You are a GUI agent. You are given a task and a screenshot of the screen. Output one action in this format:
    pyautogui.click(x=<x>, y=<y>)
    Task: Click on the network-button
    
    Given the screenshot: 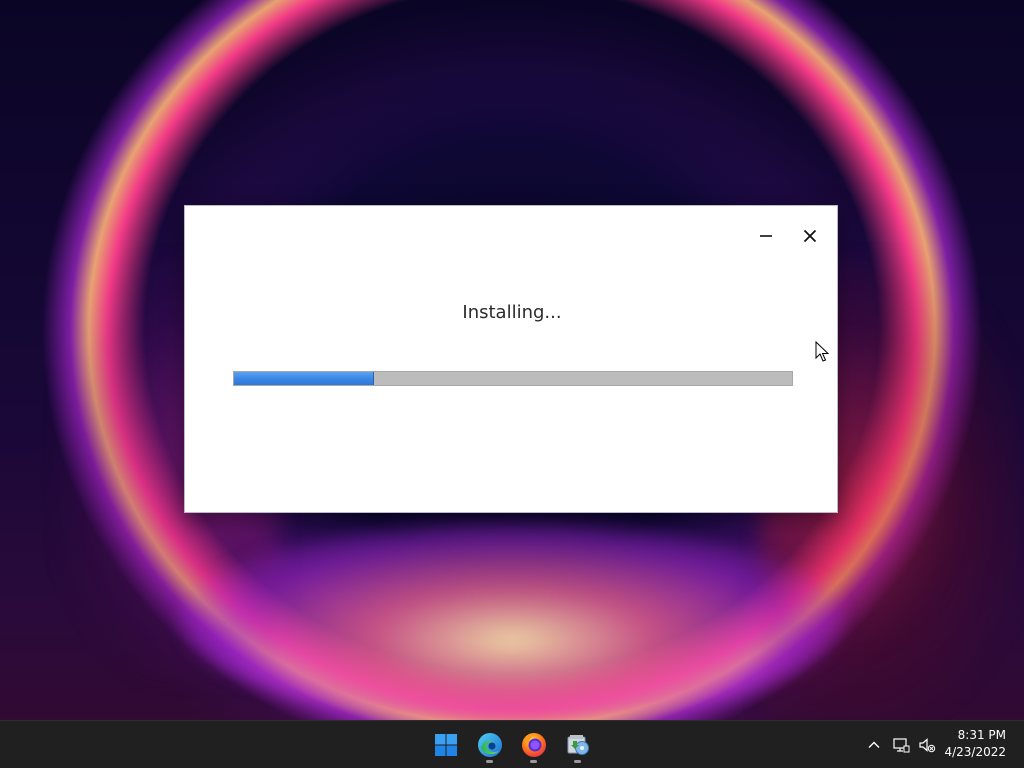 What is the action you would take?
    pyautogui.click(x=901, y=745)
    